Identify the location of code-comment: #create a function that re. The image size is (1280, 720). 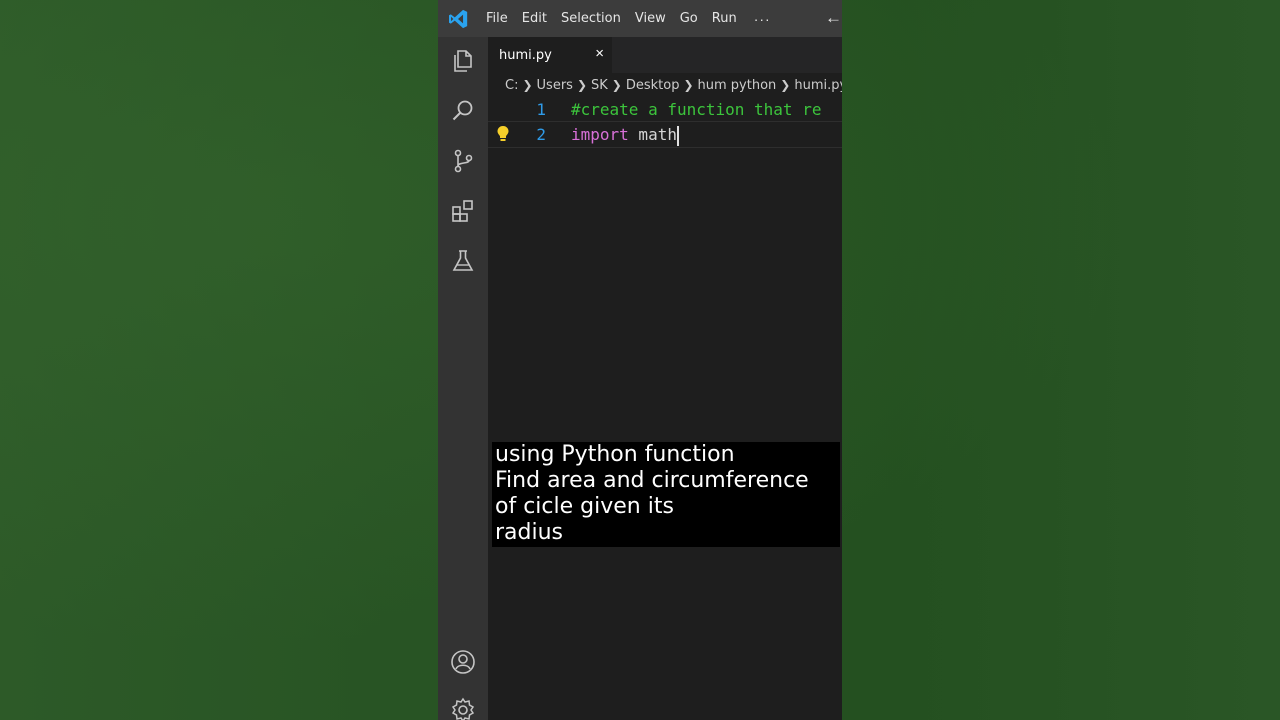
(696, 109).